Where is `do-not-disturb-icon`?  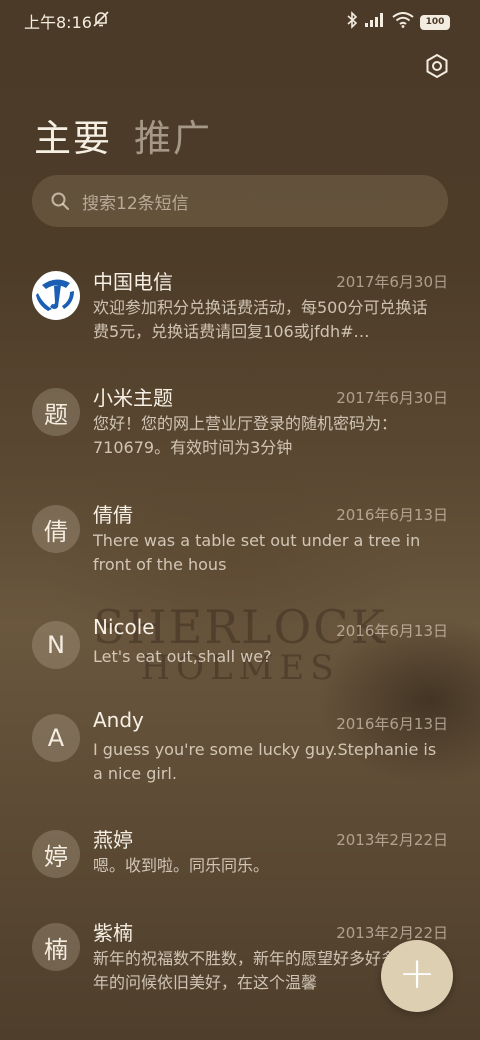 do-not-disturb-icon is located at coordinates (101, 21).